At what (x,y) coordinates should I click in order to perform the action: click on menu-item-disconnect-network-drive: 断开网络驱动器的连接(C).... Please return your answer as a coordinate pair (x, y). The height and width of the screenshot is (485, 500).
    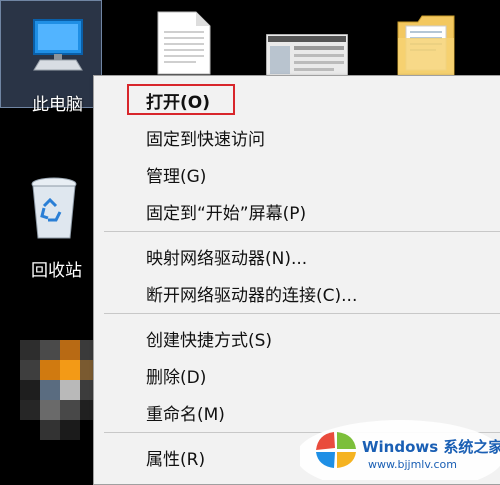
    Looking at the image, I should click on (251, 293).